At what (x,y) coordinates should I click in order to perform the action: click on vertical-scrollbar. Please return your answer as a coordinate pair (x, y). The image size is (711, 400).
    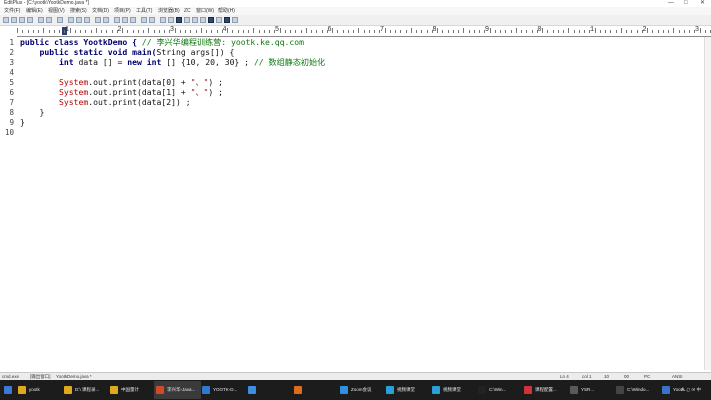
    Looking at the image, I should click on (707, 203).